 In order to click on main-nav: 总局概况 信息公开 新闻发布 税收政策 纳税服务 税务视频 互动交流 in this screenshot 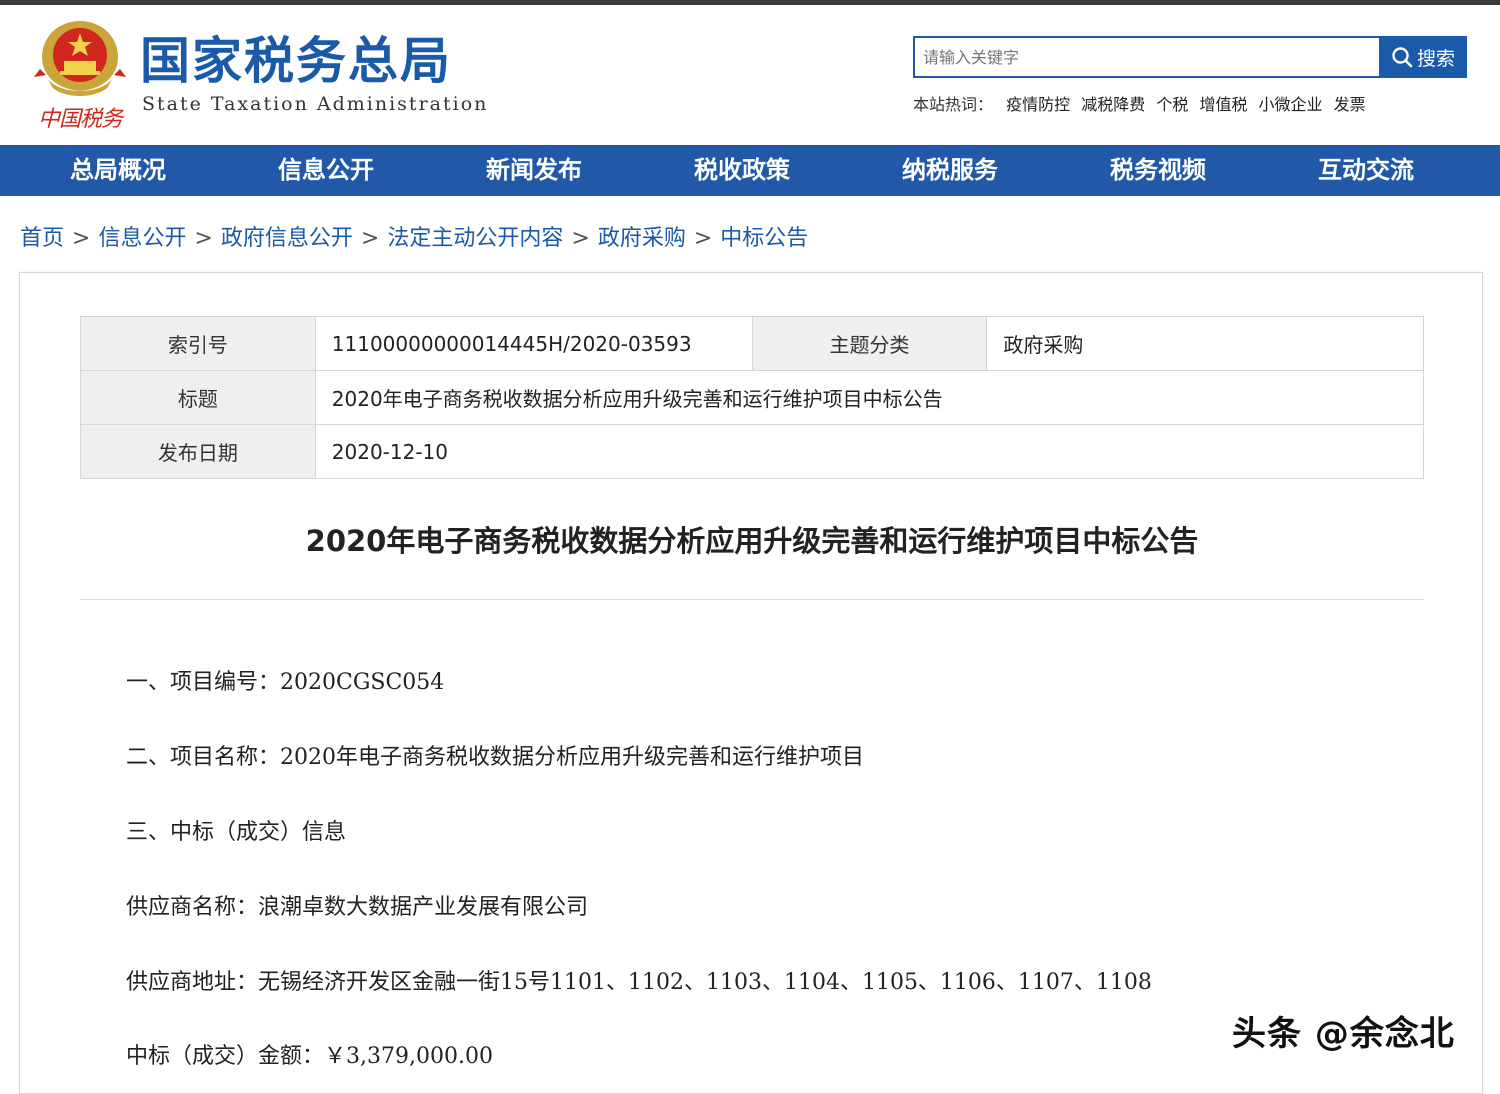, I will do `click(750, 170)`.